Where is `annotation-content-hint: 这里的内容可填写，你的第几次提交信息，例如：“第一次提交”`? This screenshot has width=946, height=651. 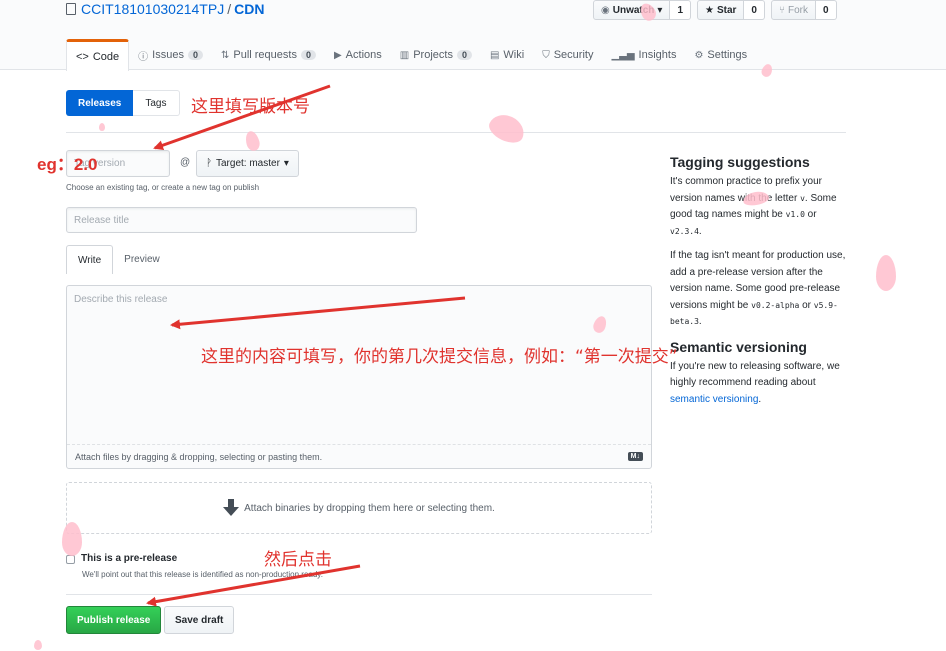
annotation-content-hint: 这里的内容可填写，你的第几次提交信息，例如：“第一次提交” is located at coordinates (439, 357).